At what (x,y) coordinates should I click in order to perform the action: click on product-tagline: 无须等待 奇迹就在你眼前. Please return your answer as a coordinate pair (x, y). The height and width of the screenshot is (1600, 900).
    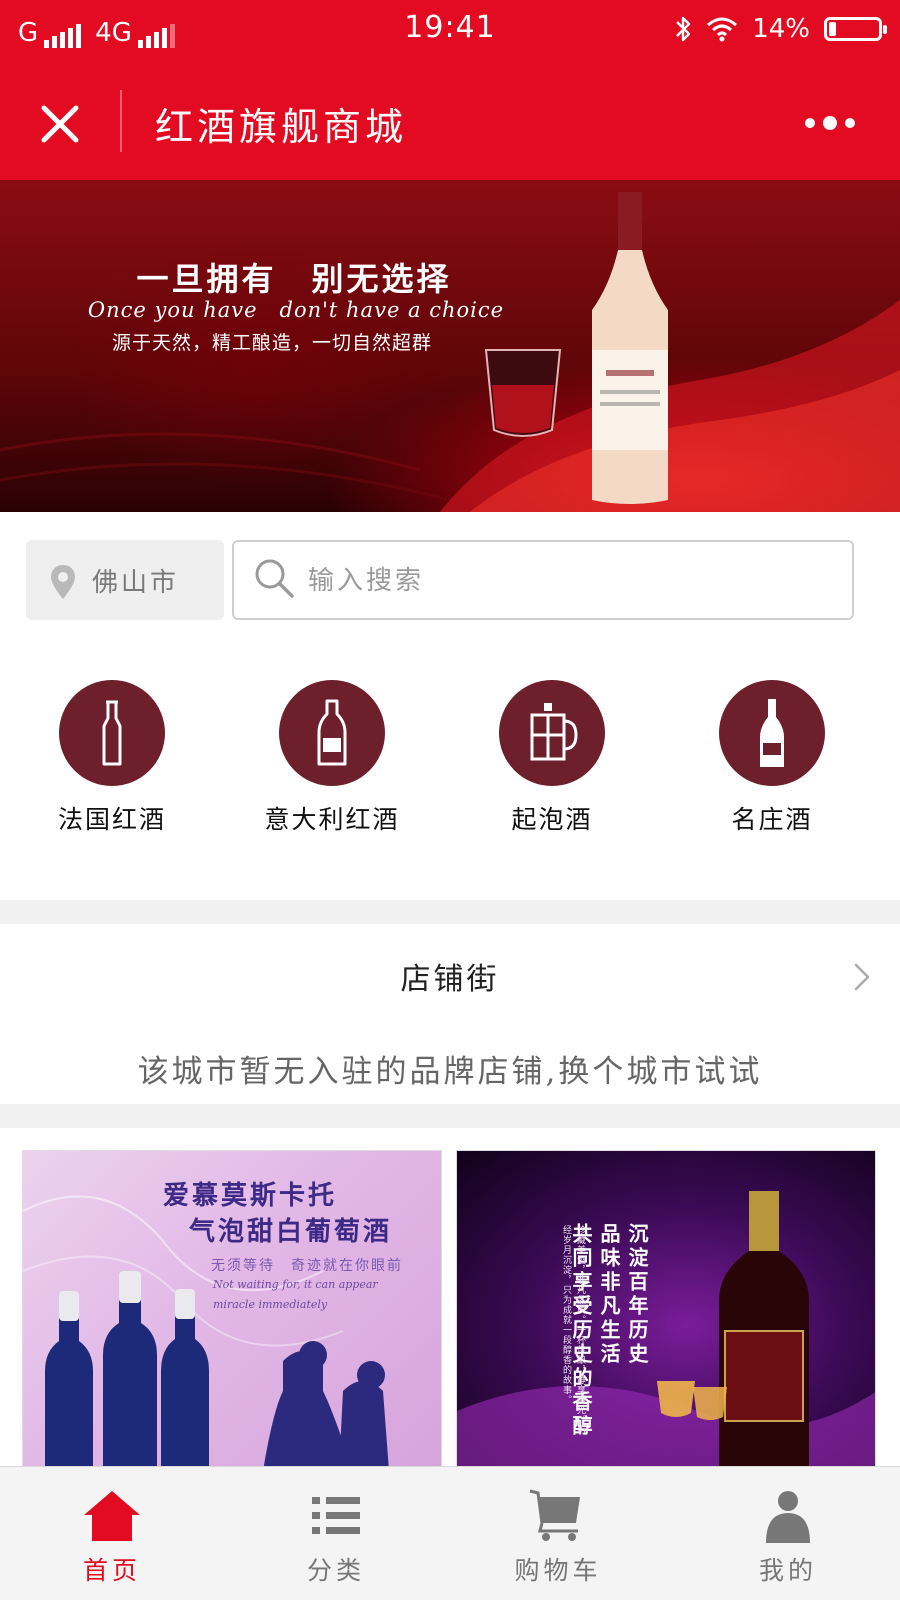
    Looking at the image, I should click on (307, 1266).